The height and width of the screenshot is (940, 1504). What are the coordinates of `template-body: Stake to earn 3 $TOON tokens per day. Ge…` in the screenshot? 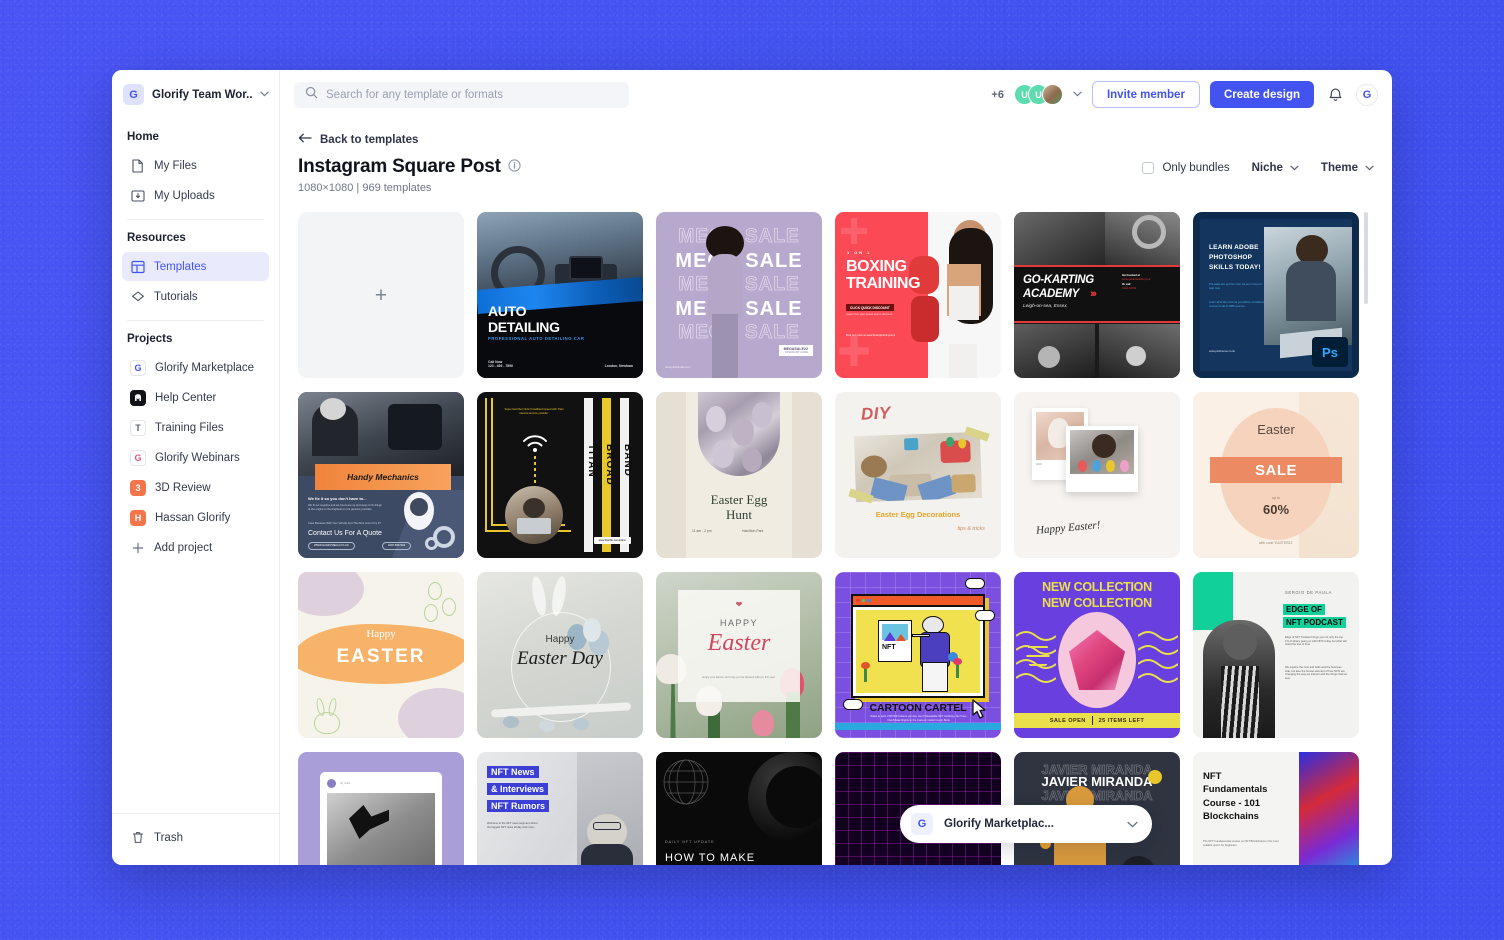 It's located at (919, 718).